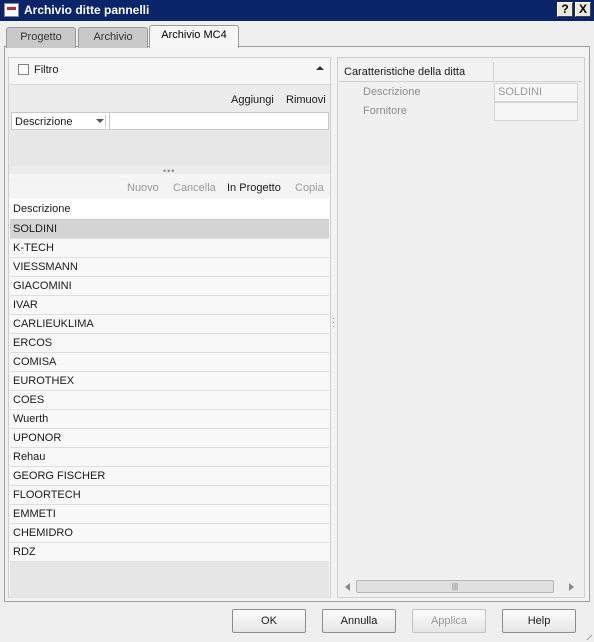 This screenshot has width=594, height=642. Describe the element at coordinates (169, 248) in the screenshot. I see `list-item: K-TECH` at that location.